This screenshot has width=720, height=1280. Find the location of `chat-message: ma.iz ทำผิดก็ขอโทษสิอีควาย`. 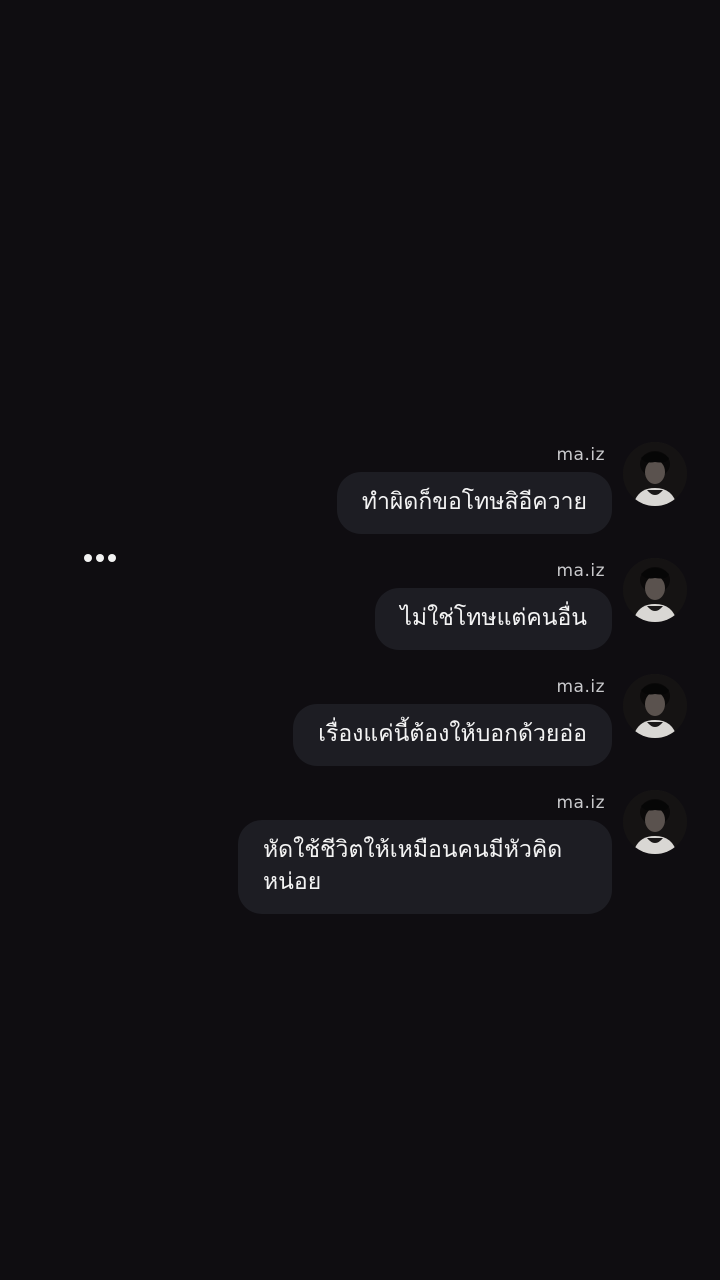

chat-message: ma.iz ทำผิดก็ขอโทษสิอีควาย is located at coordinates (360, 507).